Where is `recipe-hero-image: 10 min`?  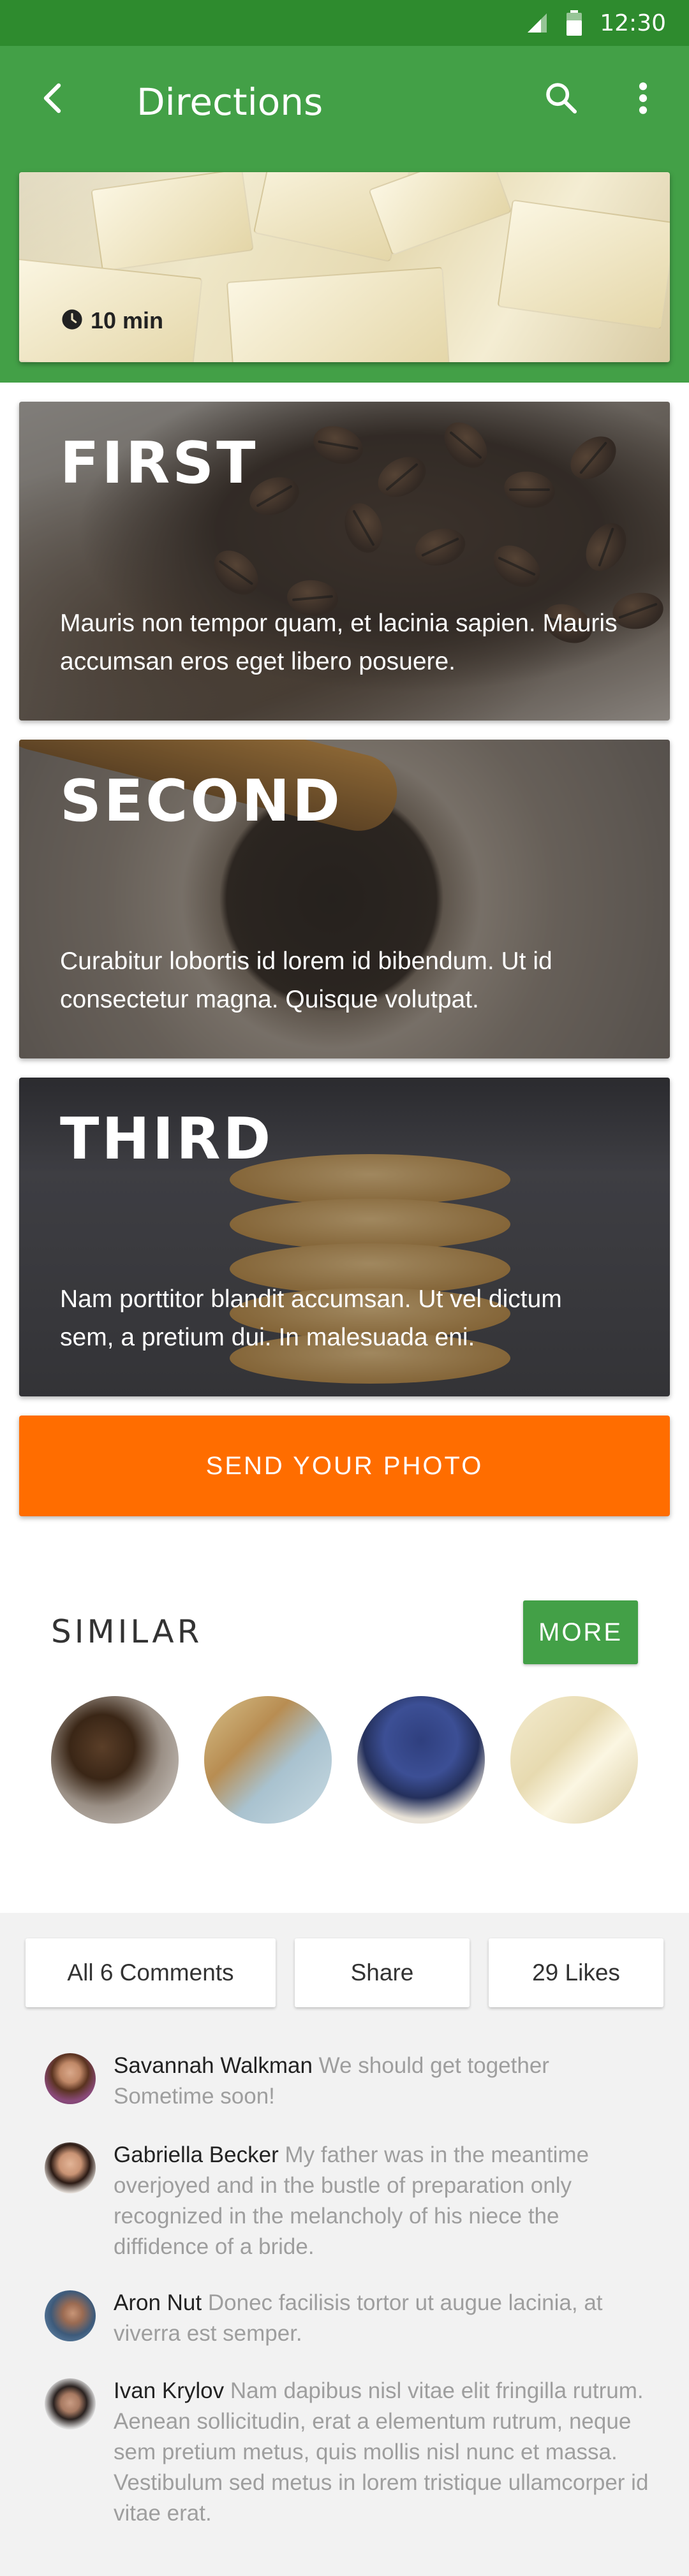 recipe-hero-image: 10 min is located at coordinates (344, 267).